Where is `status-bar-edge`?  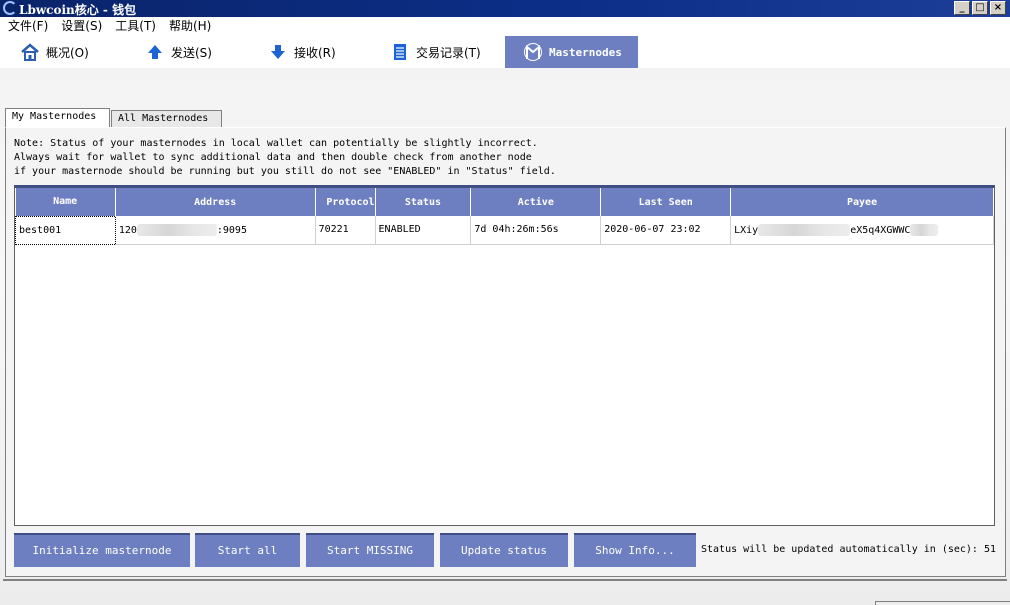 status-bar-edge is located at coordinates (942, 603).